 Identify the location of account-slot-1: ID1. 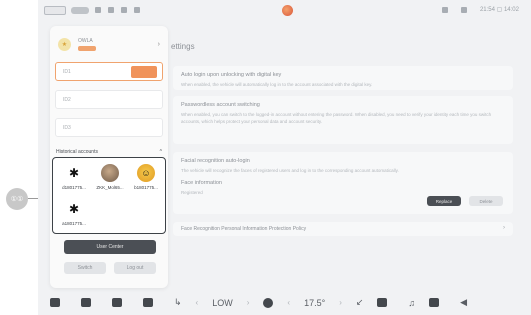
(109, 71).